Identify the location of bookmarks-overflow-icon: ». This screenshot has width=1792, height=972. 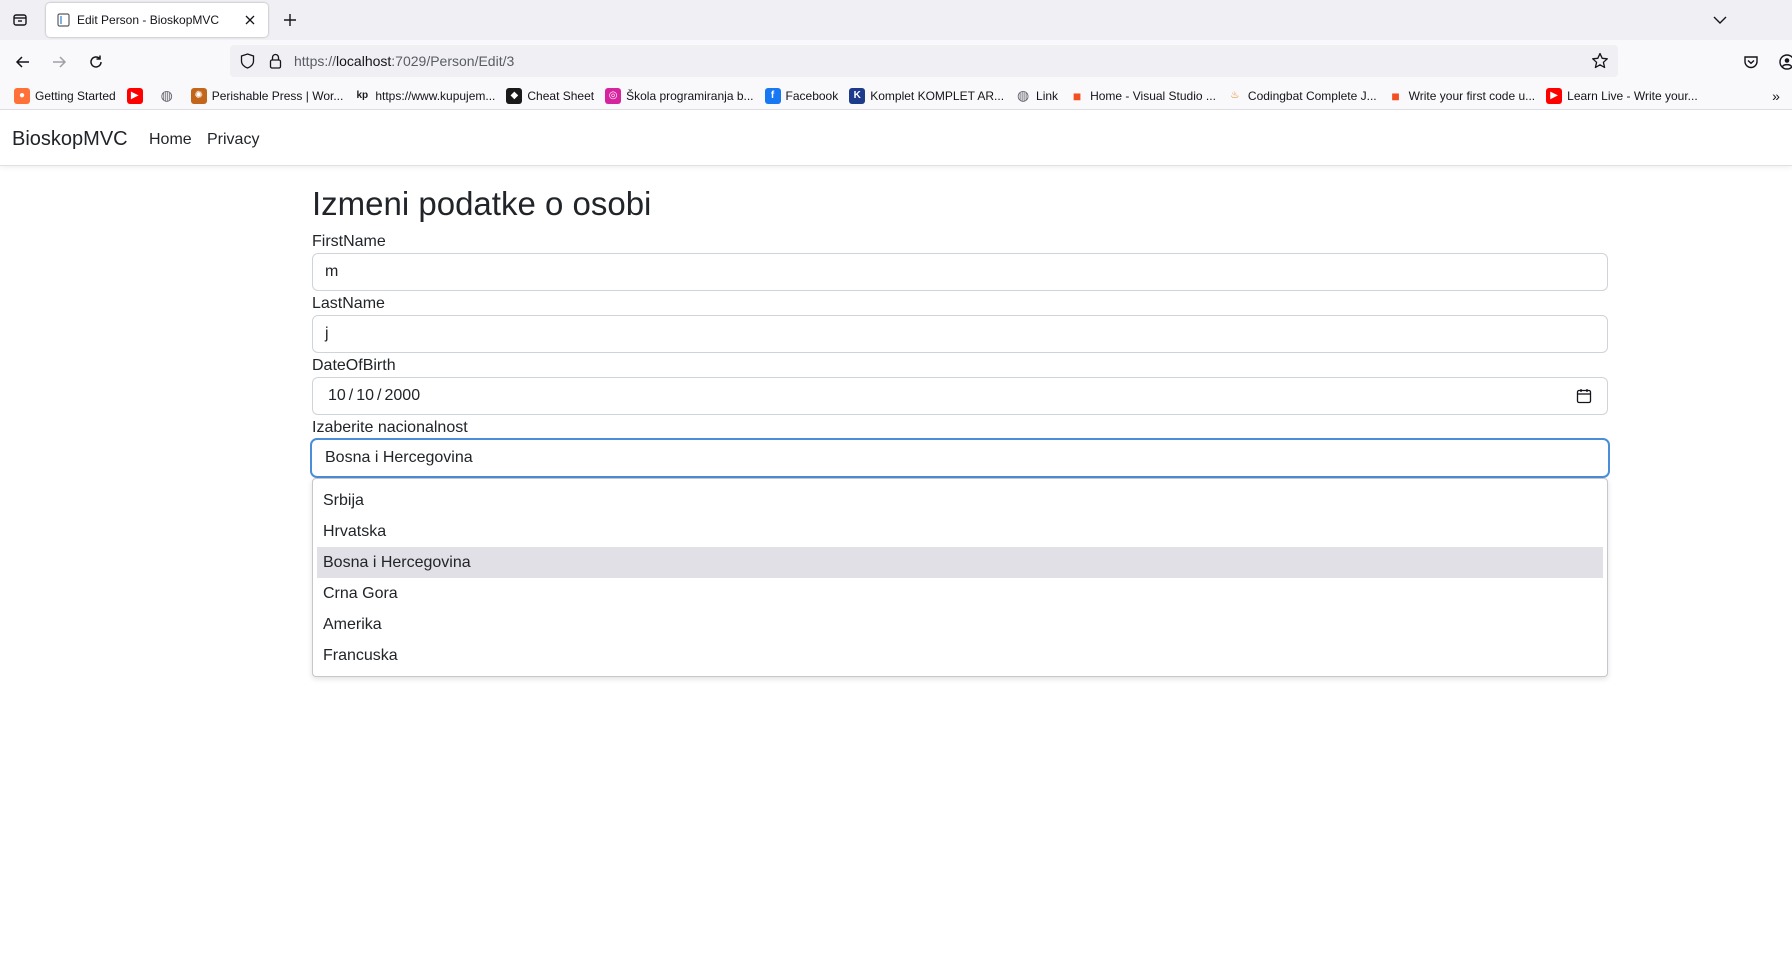
(1776, 96).